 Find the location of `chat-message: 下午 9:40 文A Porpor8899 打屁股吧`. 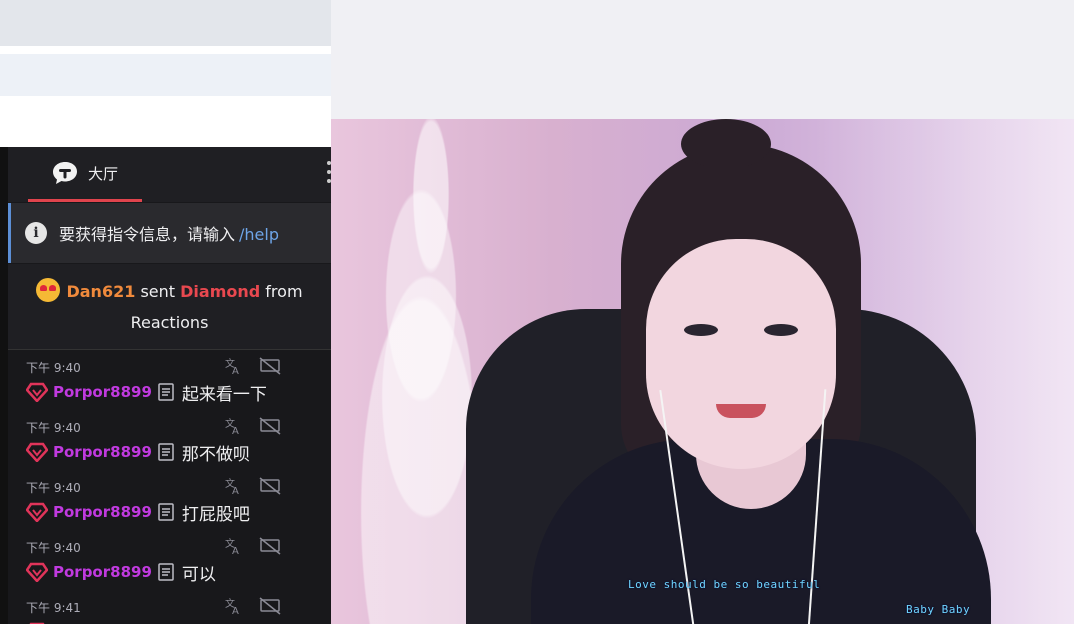

chat-message: 下午 9:40 文A Porpor8899 打屁股吧 is located at coordinates (169, 501).